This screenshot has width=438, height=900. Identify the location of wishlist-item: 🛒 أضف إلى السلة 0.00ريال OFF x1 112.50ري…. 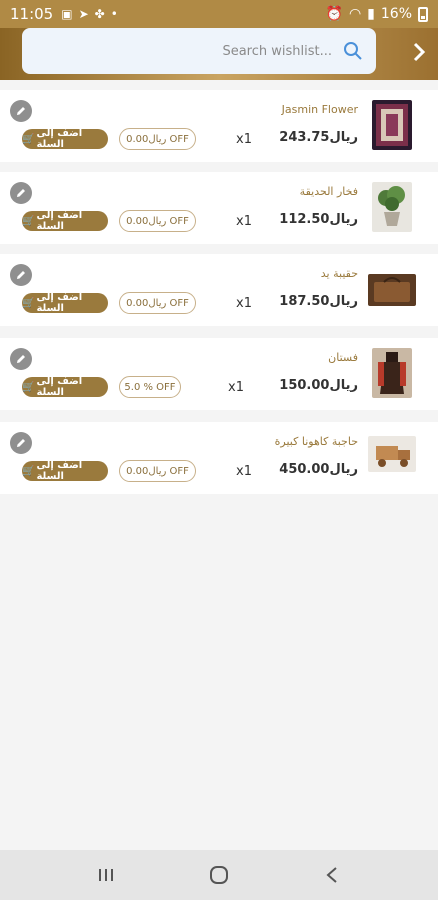
(219, 208).